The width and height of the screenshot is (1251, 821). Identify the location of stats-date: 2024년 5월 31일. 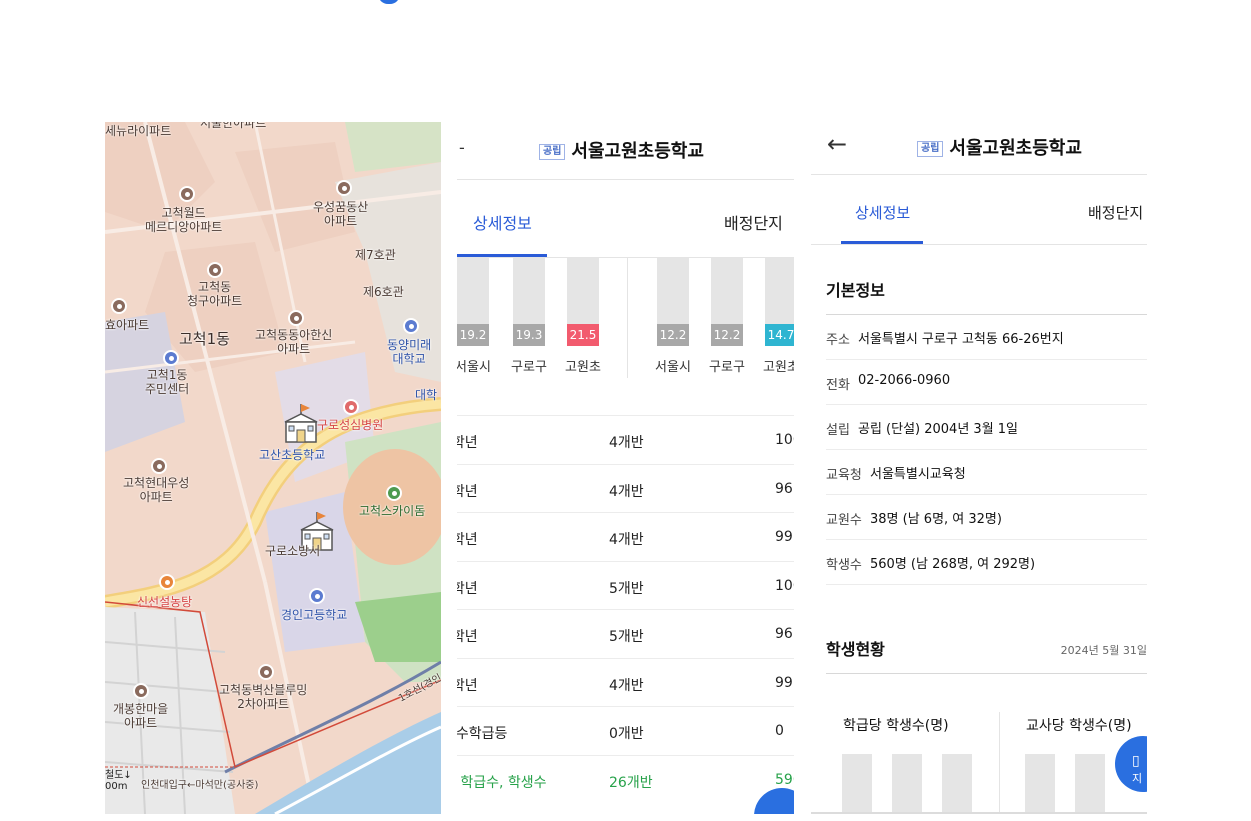
(1103, 650).